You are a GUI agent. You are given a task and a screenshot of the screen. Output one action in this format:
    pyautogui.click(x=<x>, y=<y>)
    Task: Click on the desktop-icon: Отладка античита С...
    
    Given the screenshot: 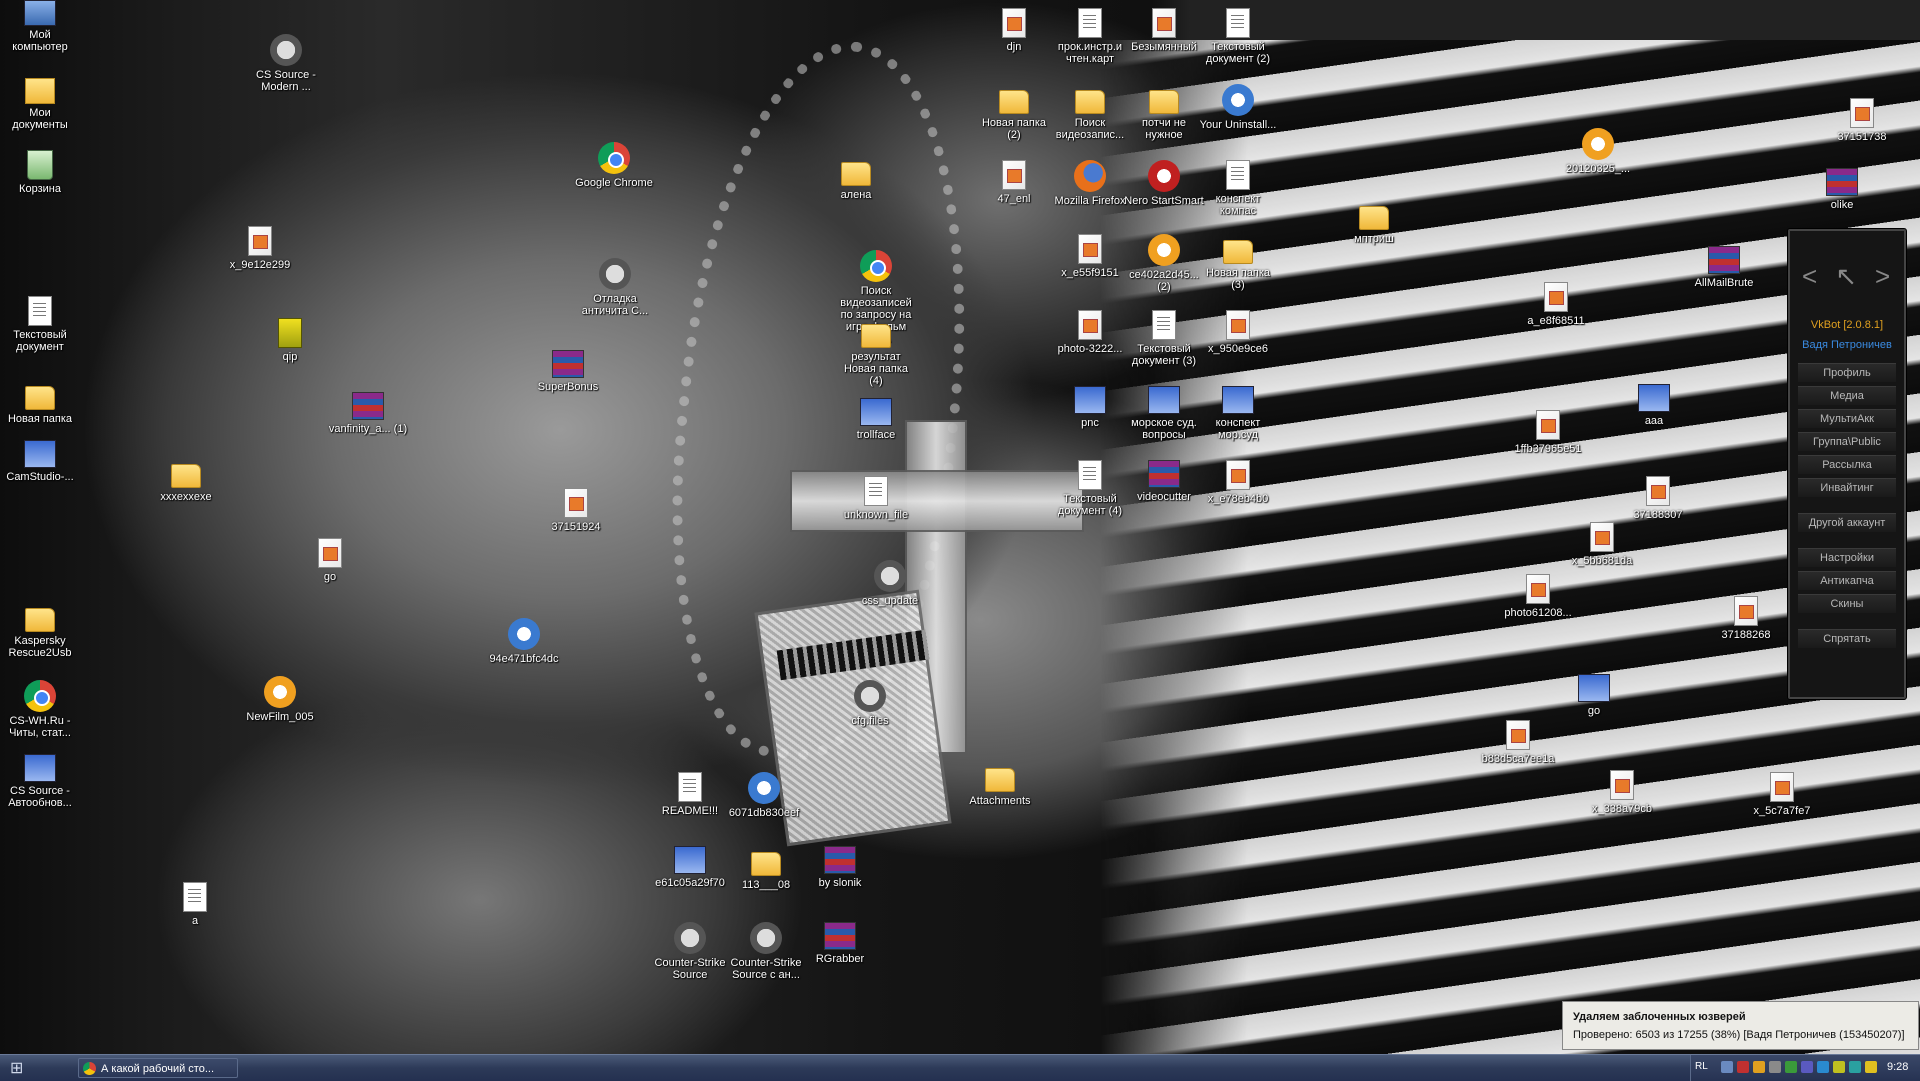 What is the action you would take?
    pyautogui.click(x=615, y=287)
    